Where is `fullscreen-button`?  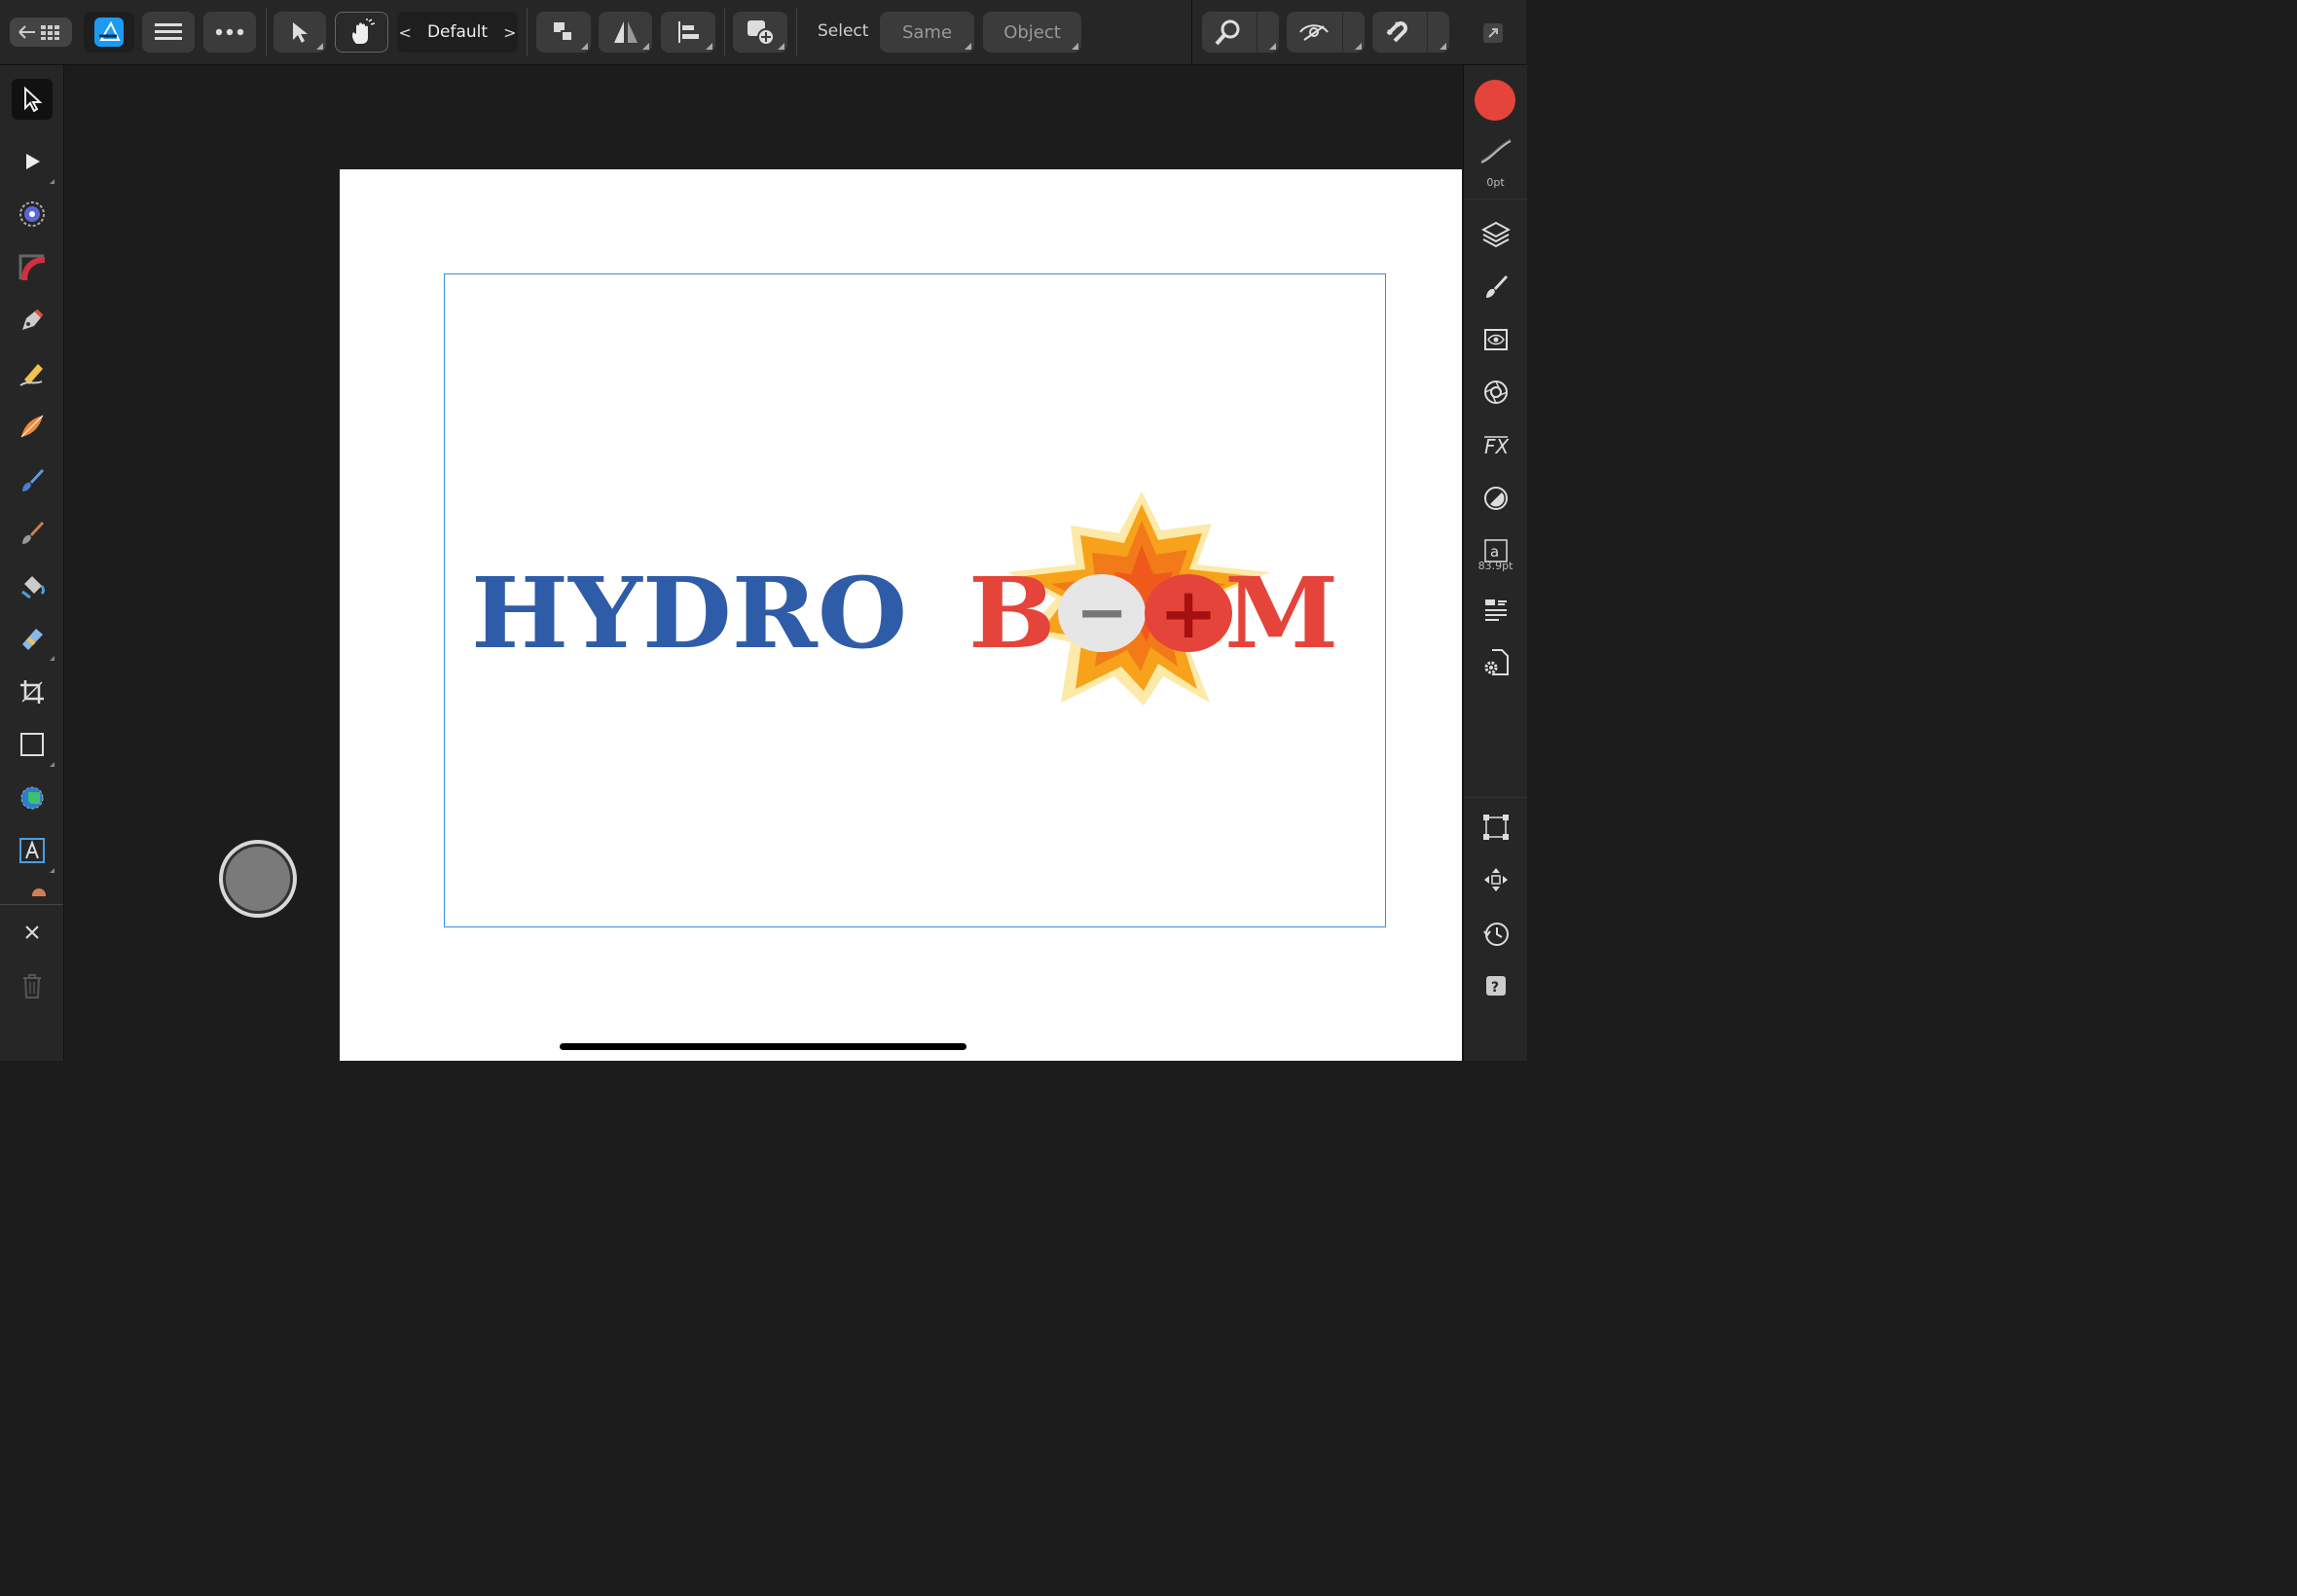 fullscreen-button is located at coordinates (1493, 33).